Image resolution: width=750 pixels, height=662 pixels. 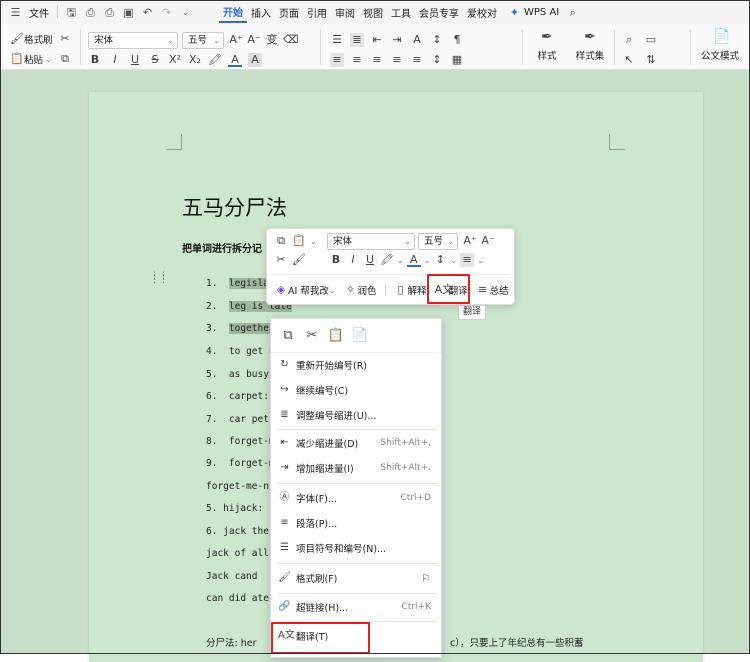 What do you see at coordinates (360, 335) in the screenshot?
I see `paste-text-icon: 📄` at bounding box center [360, 335].